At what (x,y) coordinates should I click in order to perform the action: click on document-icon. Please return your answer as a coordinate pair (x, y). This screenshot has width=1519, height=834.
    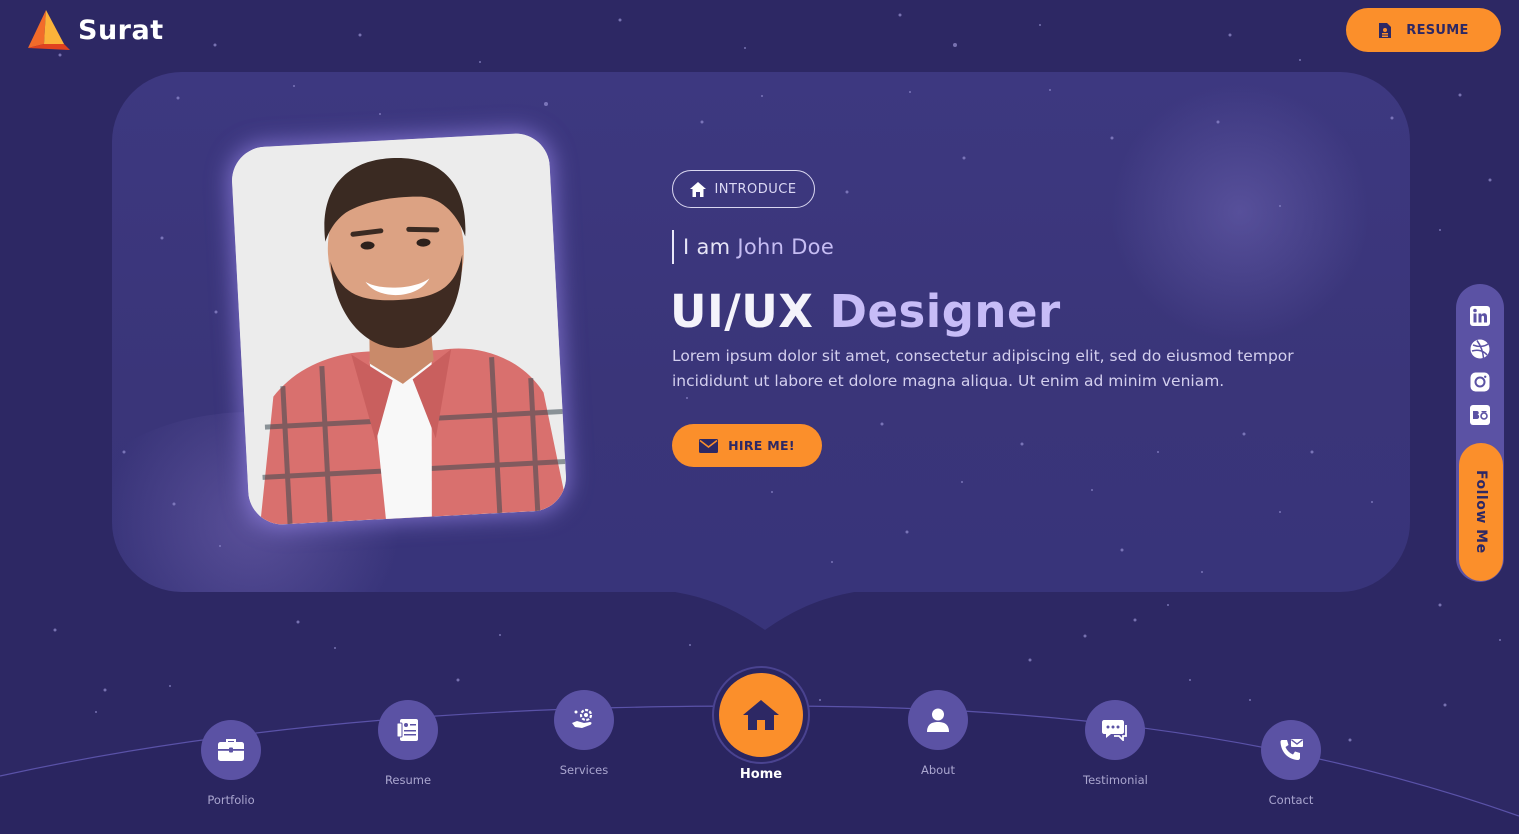
    Looking at the image, I should click on (1385, 30).